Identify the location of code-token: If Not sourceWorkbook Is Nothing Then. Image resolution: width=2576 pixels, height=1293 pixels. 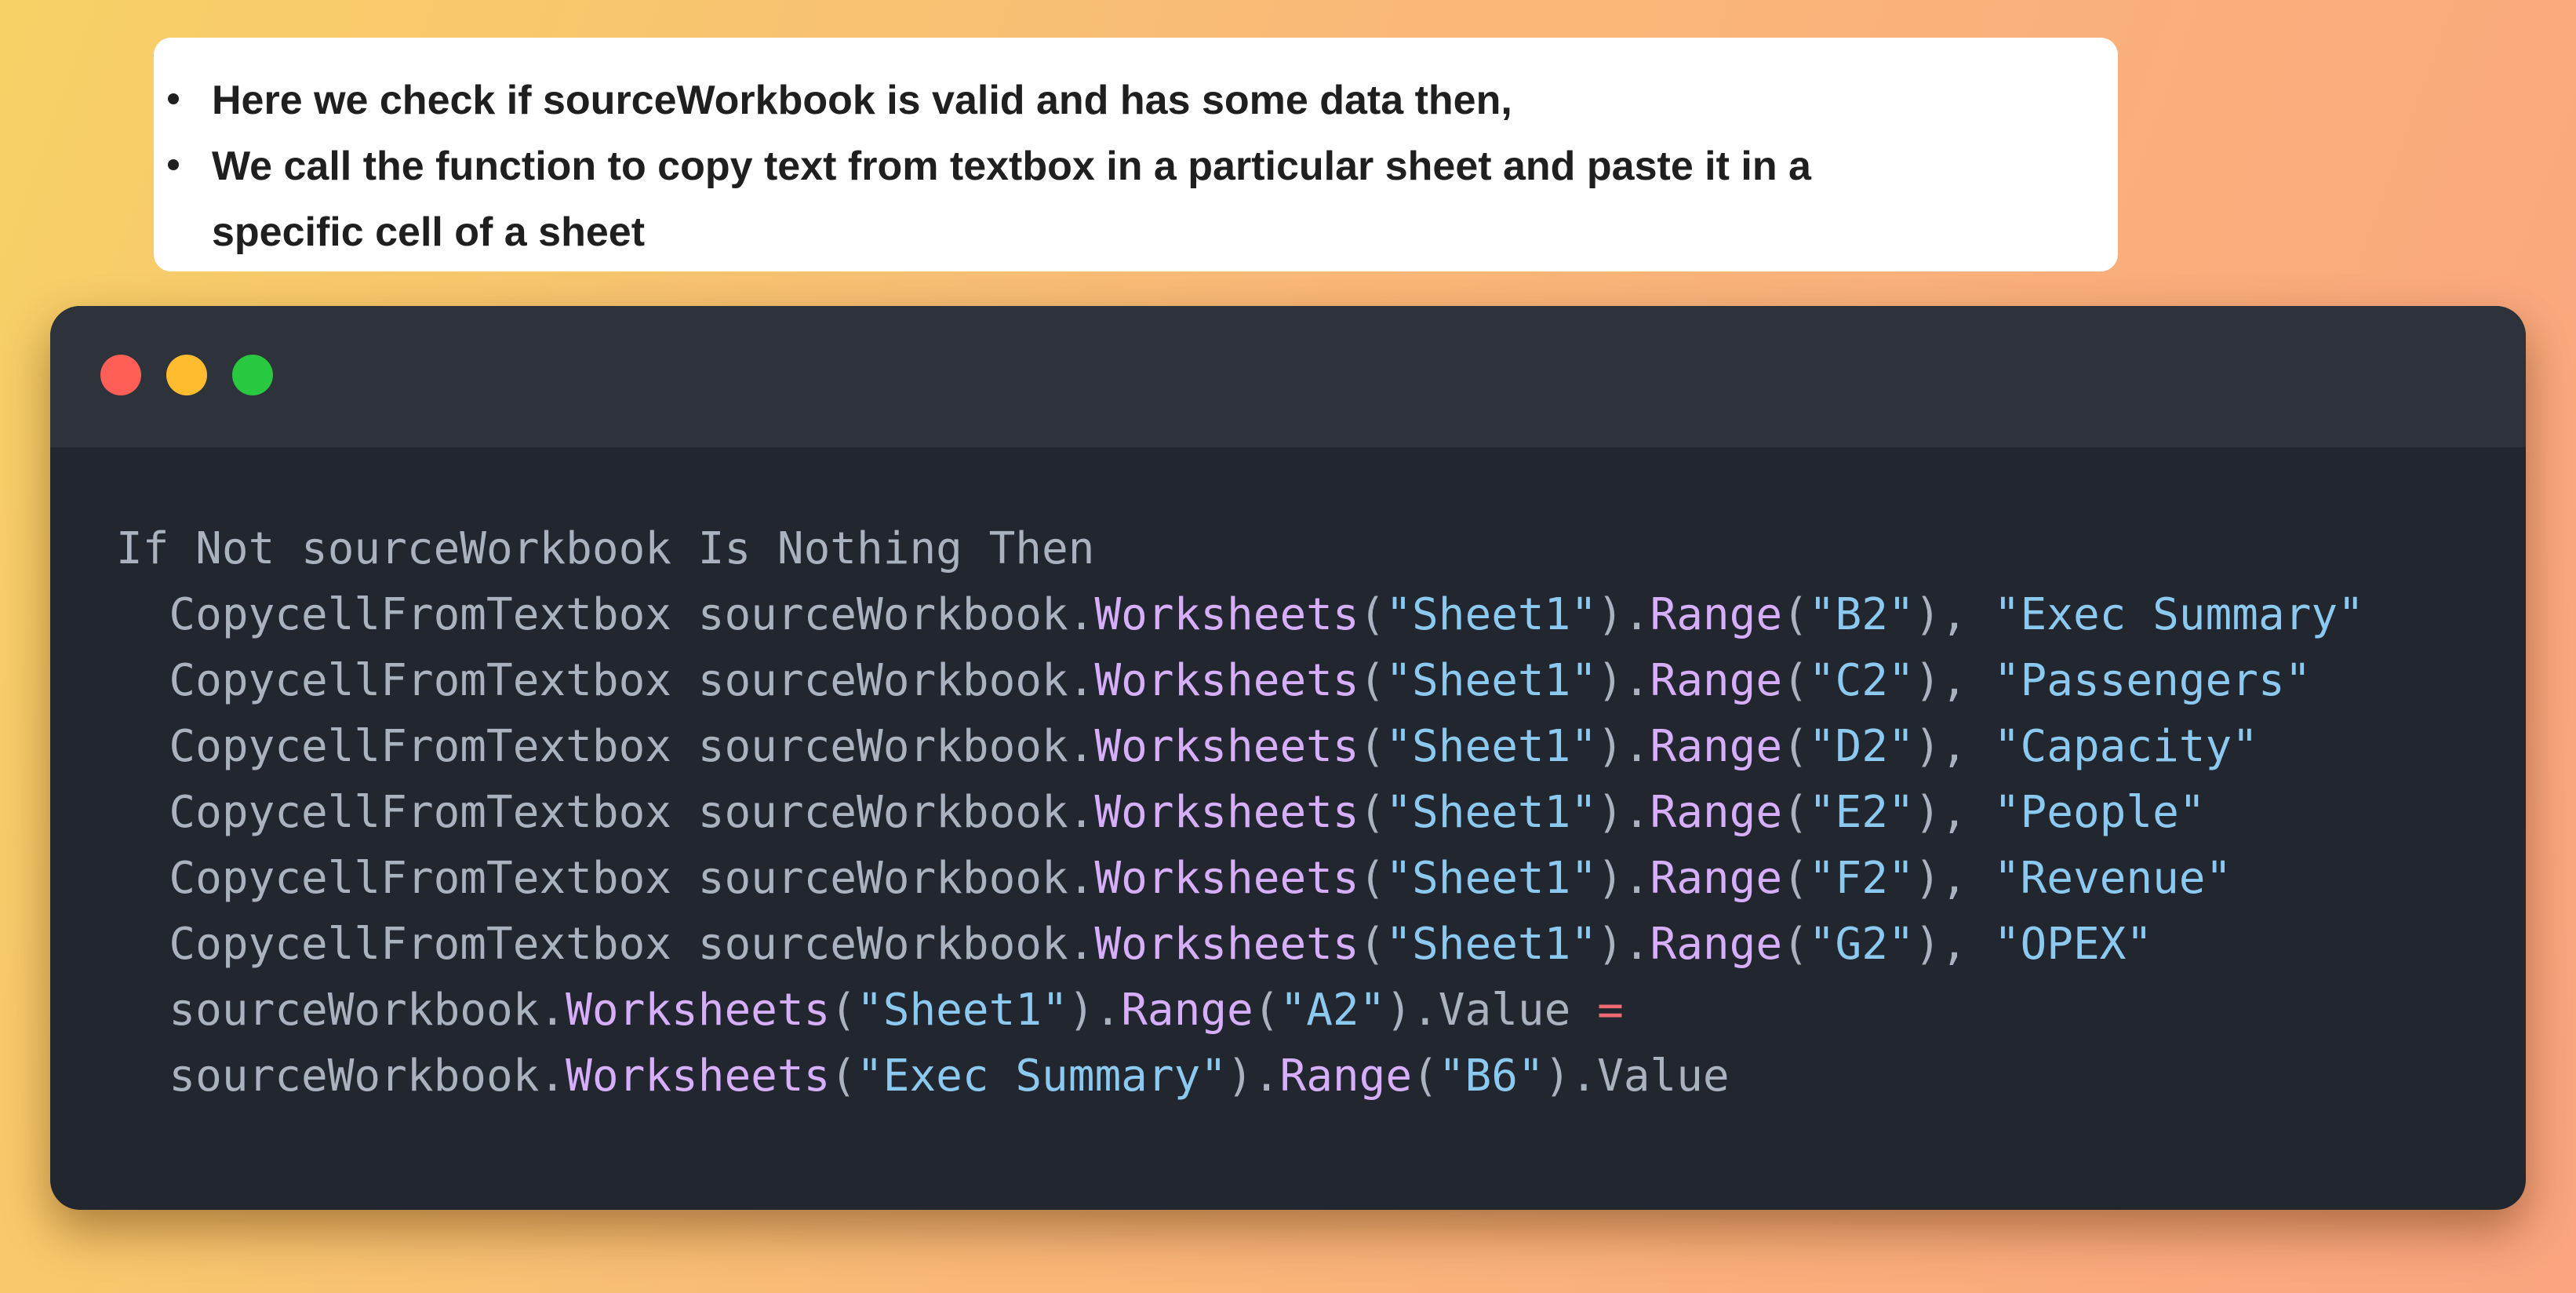
(605, 548).